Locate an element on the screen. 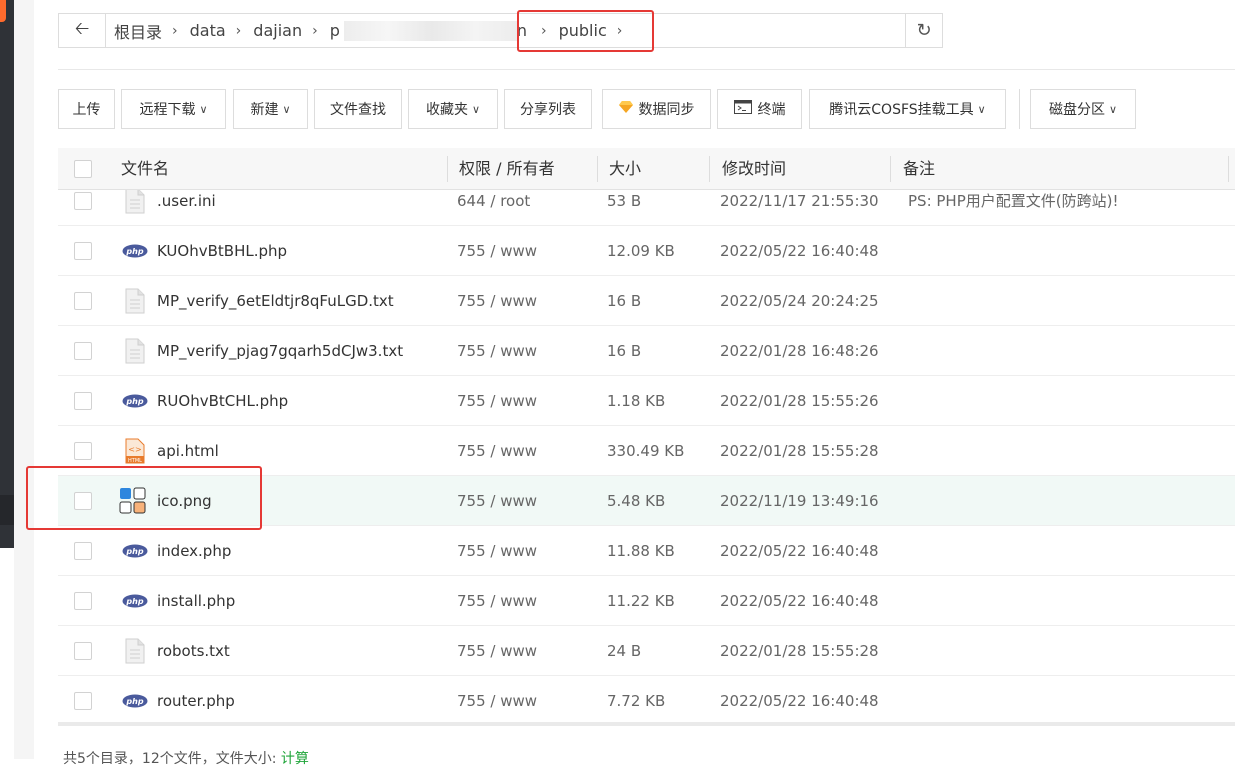  file-name: install.php is located at coordinates (196, 601).